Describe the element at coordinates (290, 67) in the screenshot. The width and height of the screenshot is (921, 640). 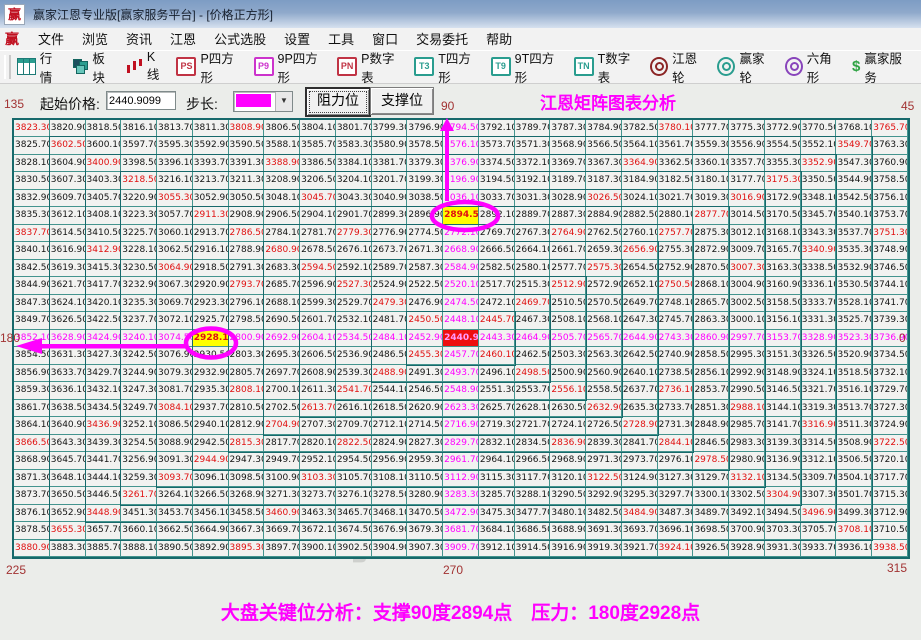
I see `toolbar-item-9p-square: P9 9P四方形` at that location.